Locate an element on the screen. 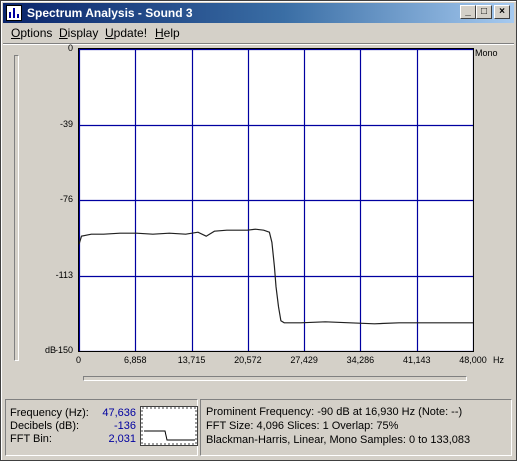  menu-help: Help is located at coordinates (167, 33).